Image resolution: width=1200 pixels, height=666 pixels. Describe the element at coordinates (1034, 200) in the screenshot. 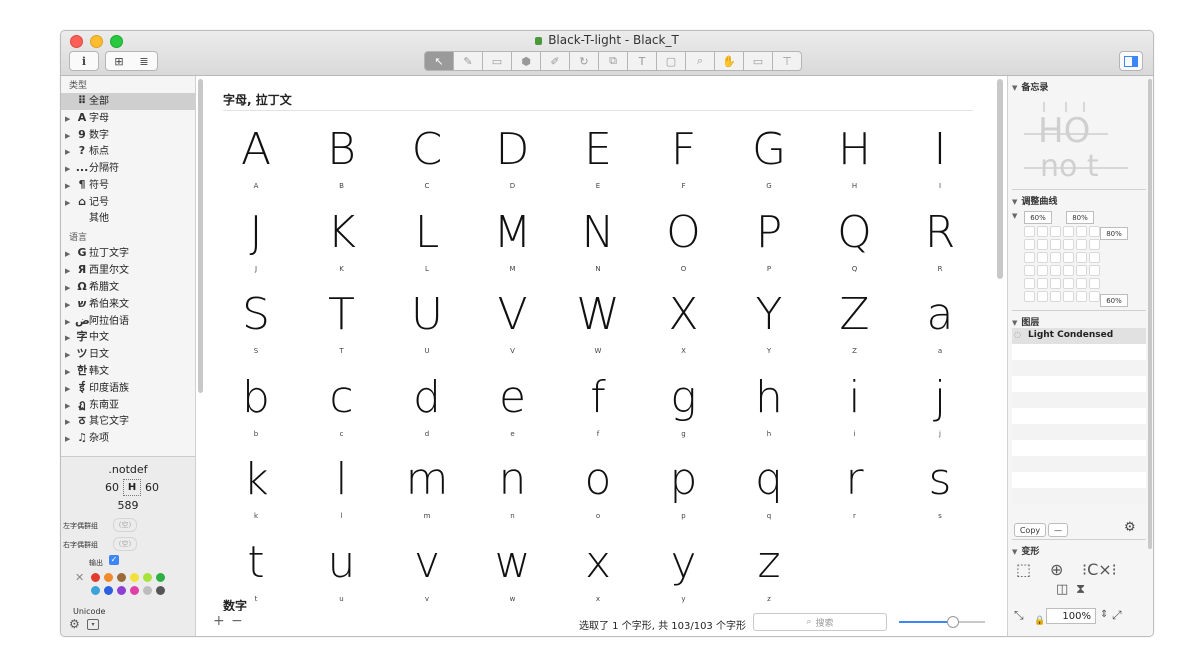

I see `curve-header: ▼ 调整曲线` at that location.